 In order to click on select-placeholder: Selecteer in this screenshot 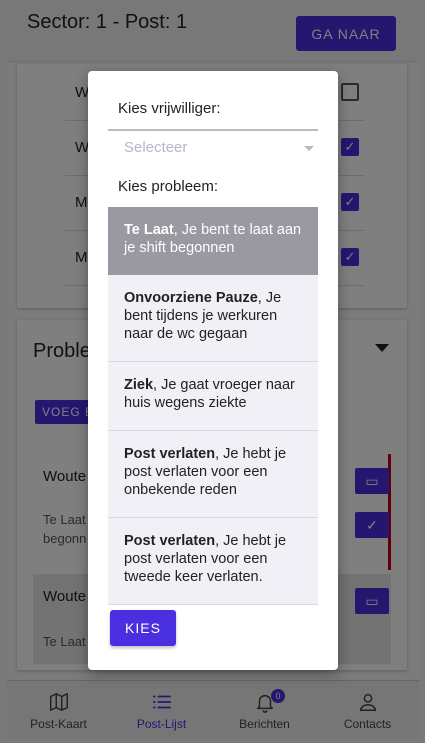, I will do `click(156, 147)`.